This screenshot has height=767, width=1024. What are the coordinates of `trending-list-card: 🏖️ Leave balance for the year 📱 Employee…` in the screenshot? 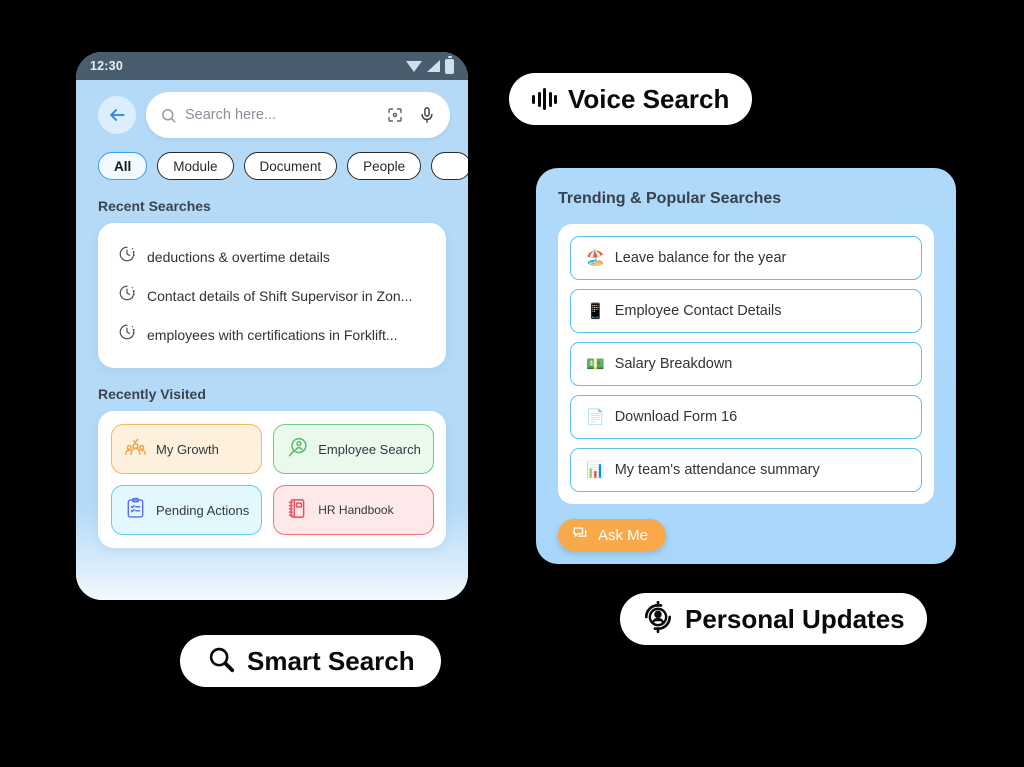 It's located at (746, 364).